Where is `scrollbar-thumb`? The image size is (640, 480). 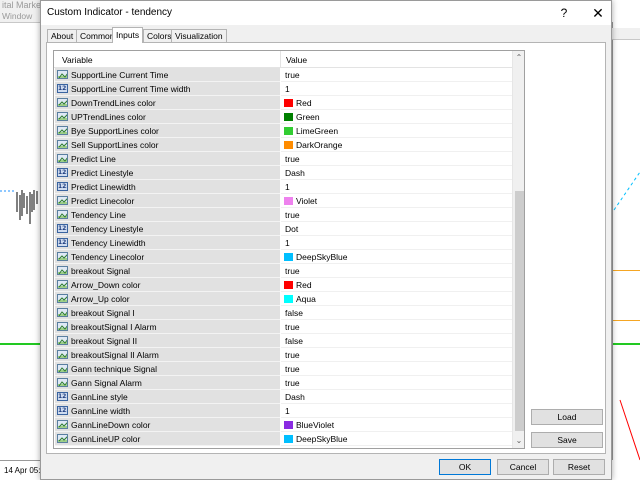 scrollbar-thumb is located at coordinates (519, 311).